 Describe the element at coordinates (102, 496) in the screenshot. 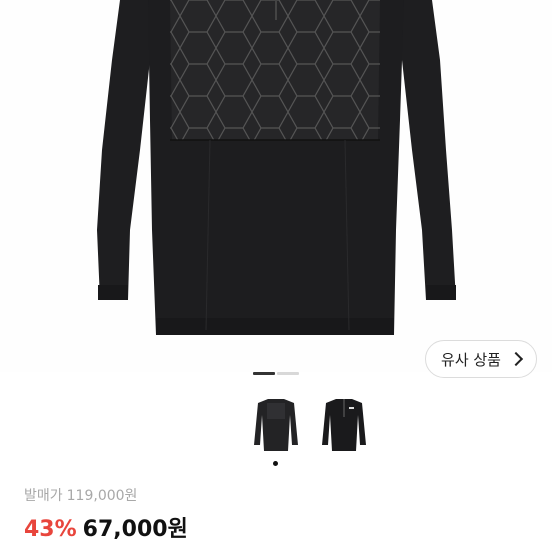

I see `original-price-value: 119,000원` at that location.